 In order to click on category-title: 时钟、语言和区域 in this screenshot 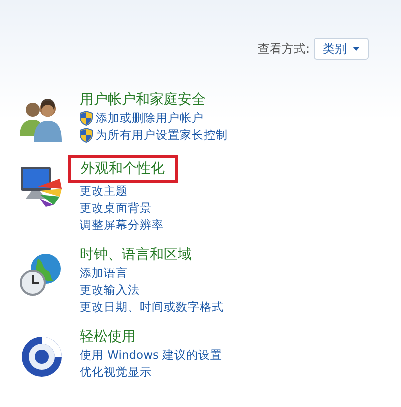, I will do `click(136, 255)`.